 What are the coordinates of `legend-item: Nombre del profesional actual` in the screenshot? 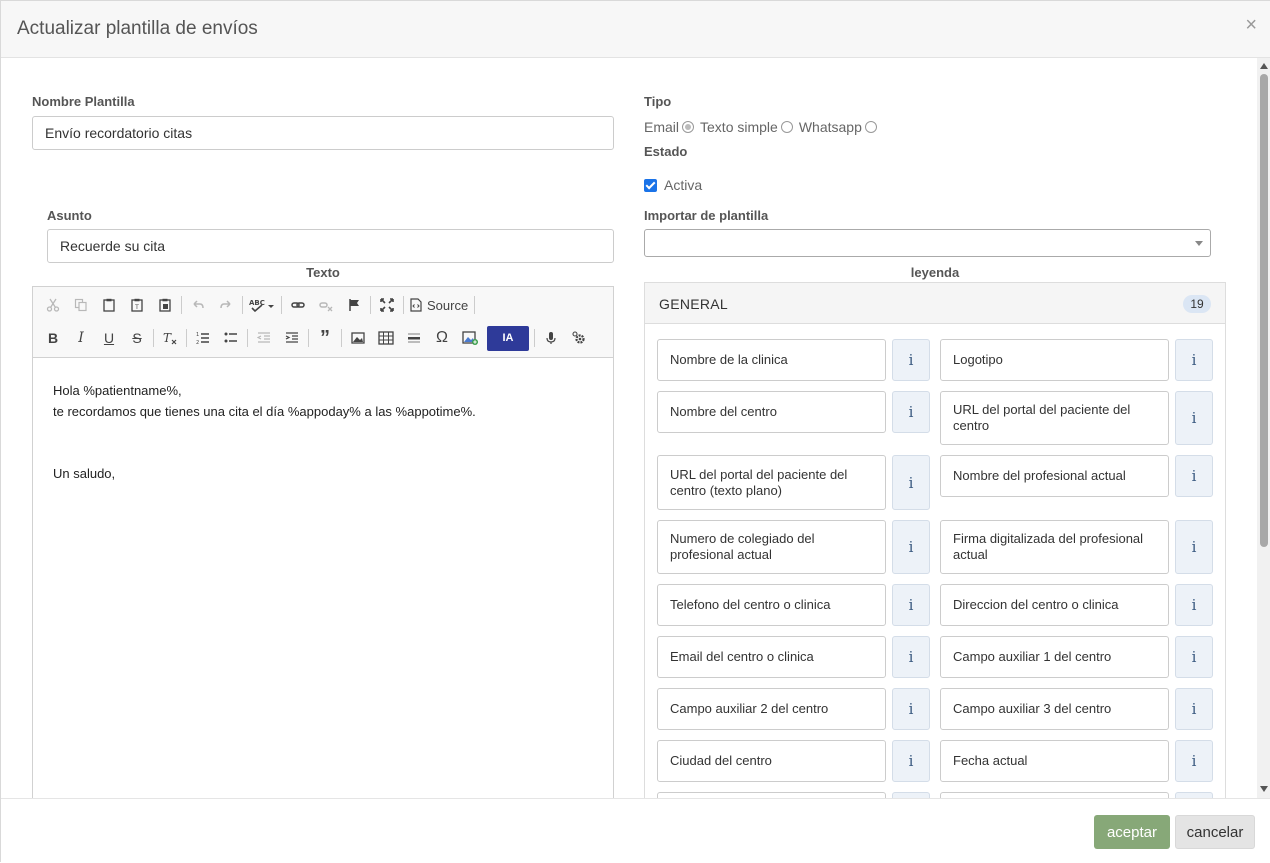 It's located at (1054, 476).